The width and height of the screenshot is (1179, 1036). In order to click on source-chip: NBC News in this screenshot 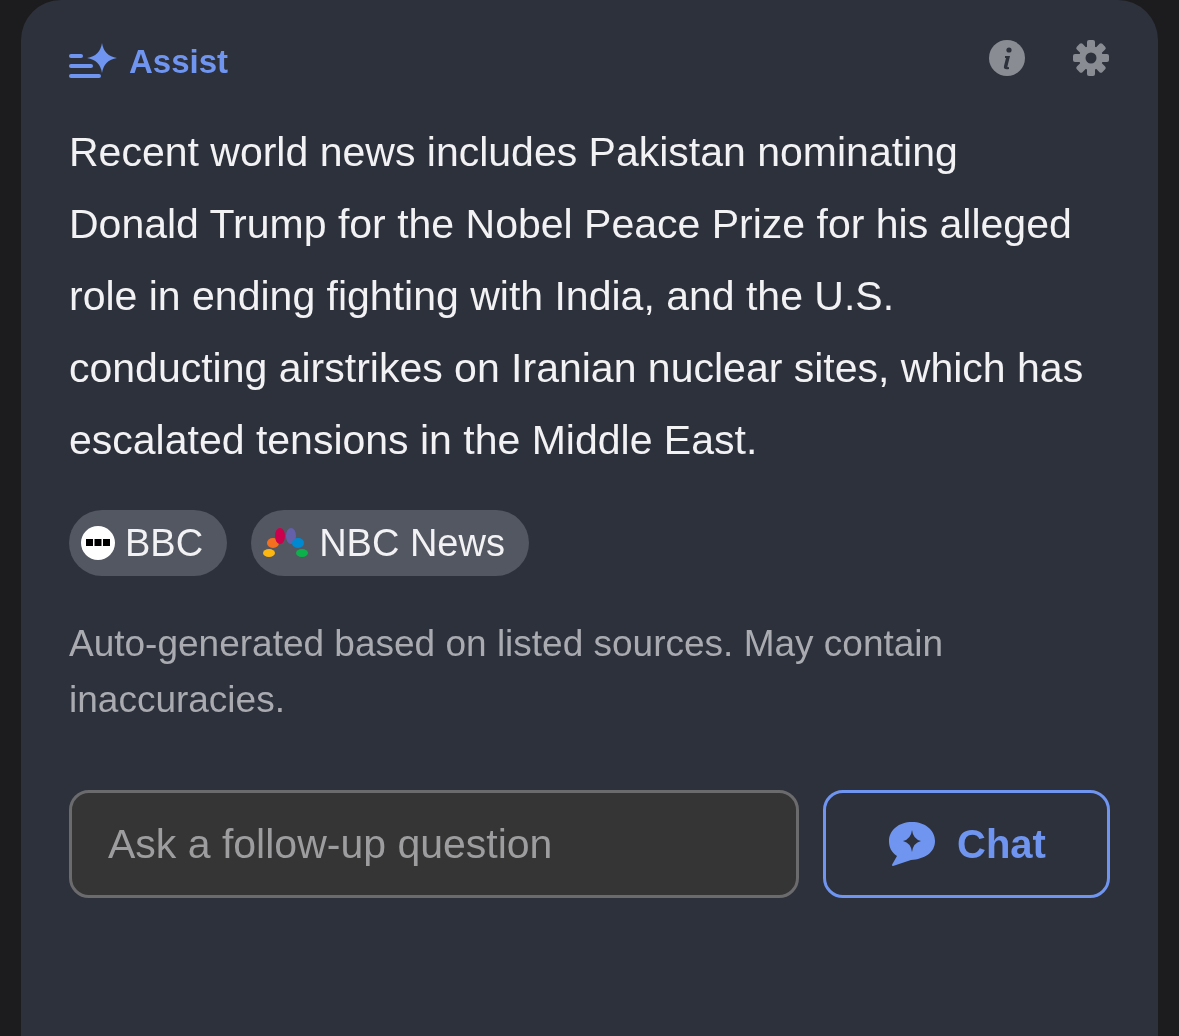, I will do `click(390, 543)`.